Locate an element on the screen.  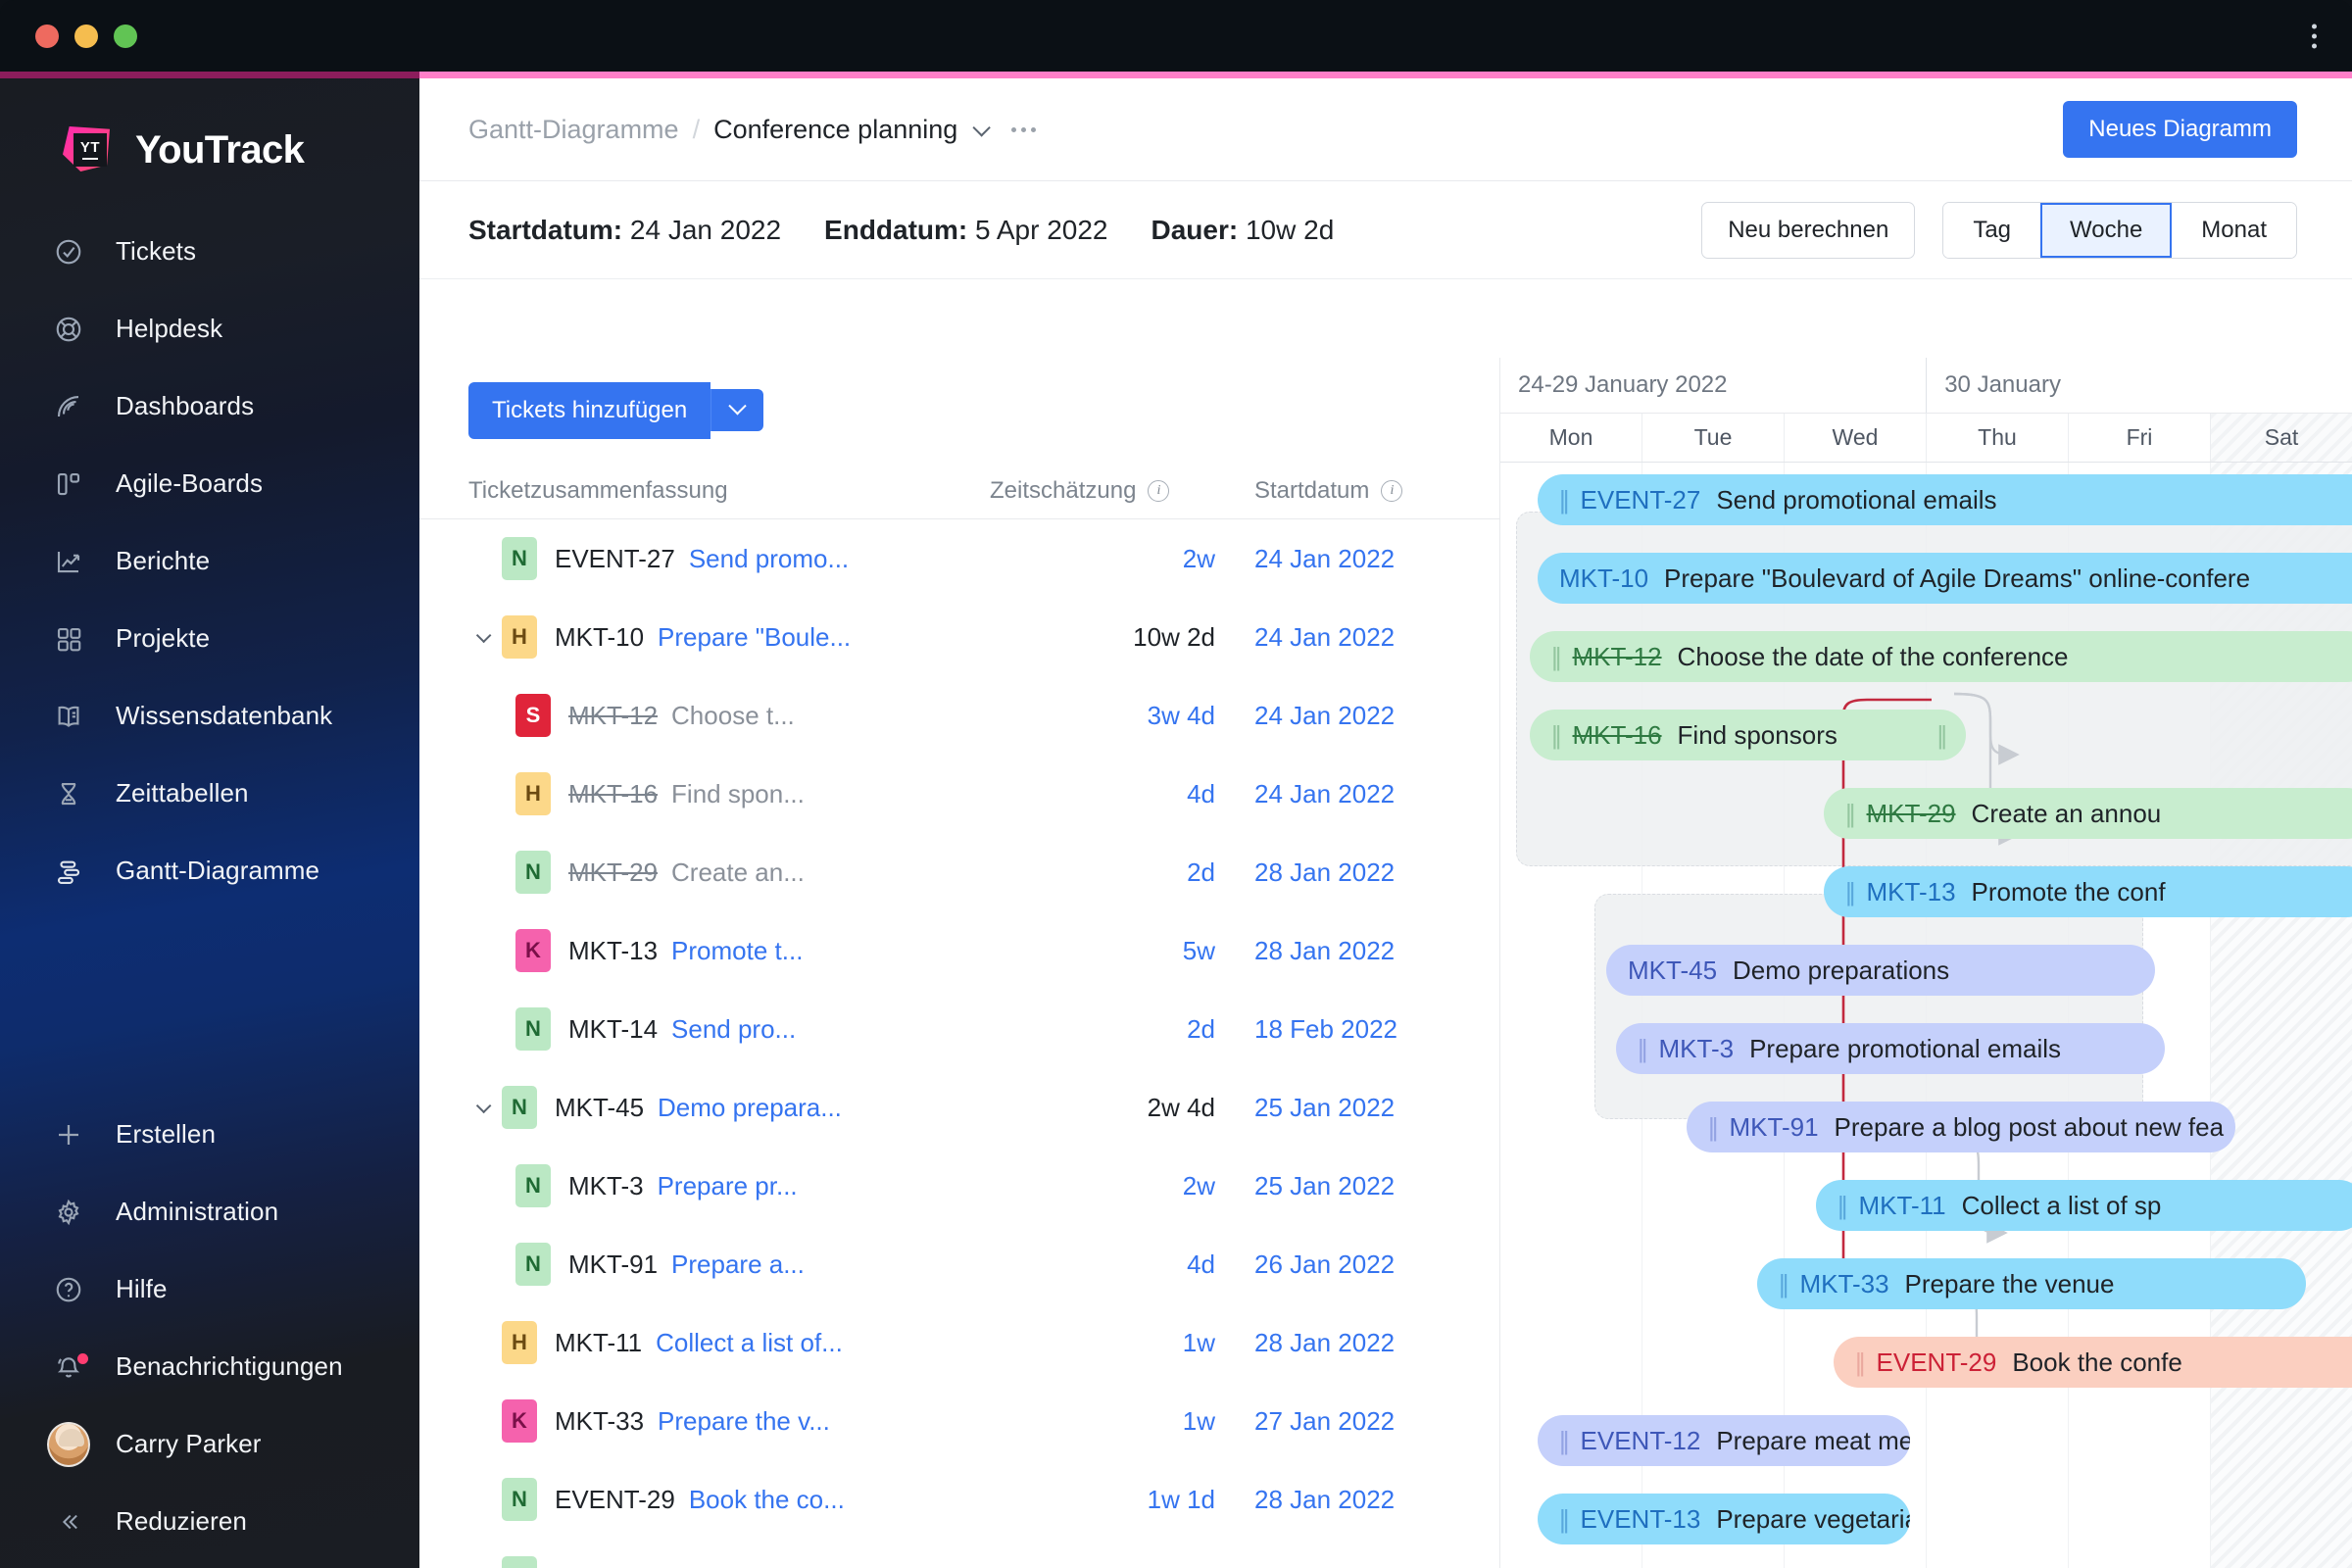
gantt-bar: || MKT-13 Promote the conf is located at coordinates (2088, 891).